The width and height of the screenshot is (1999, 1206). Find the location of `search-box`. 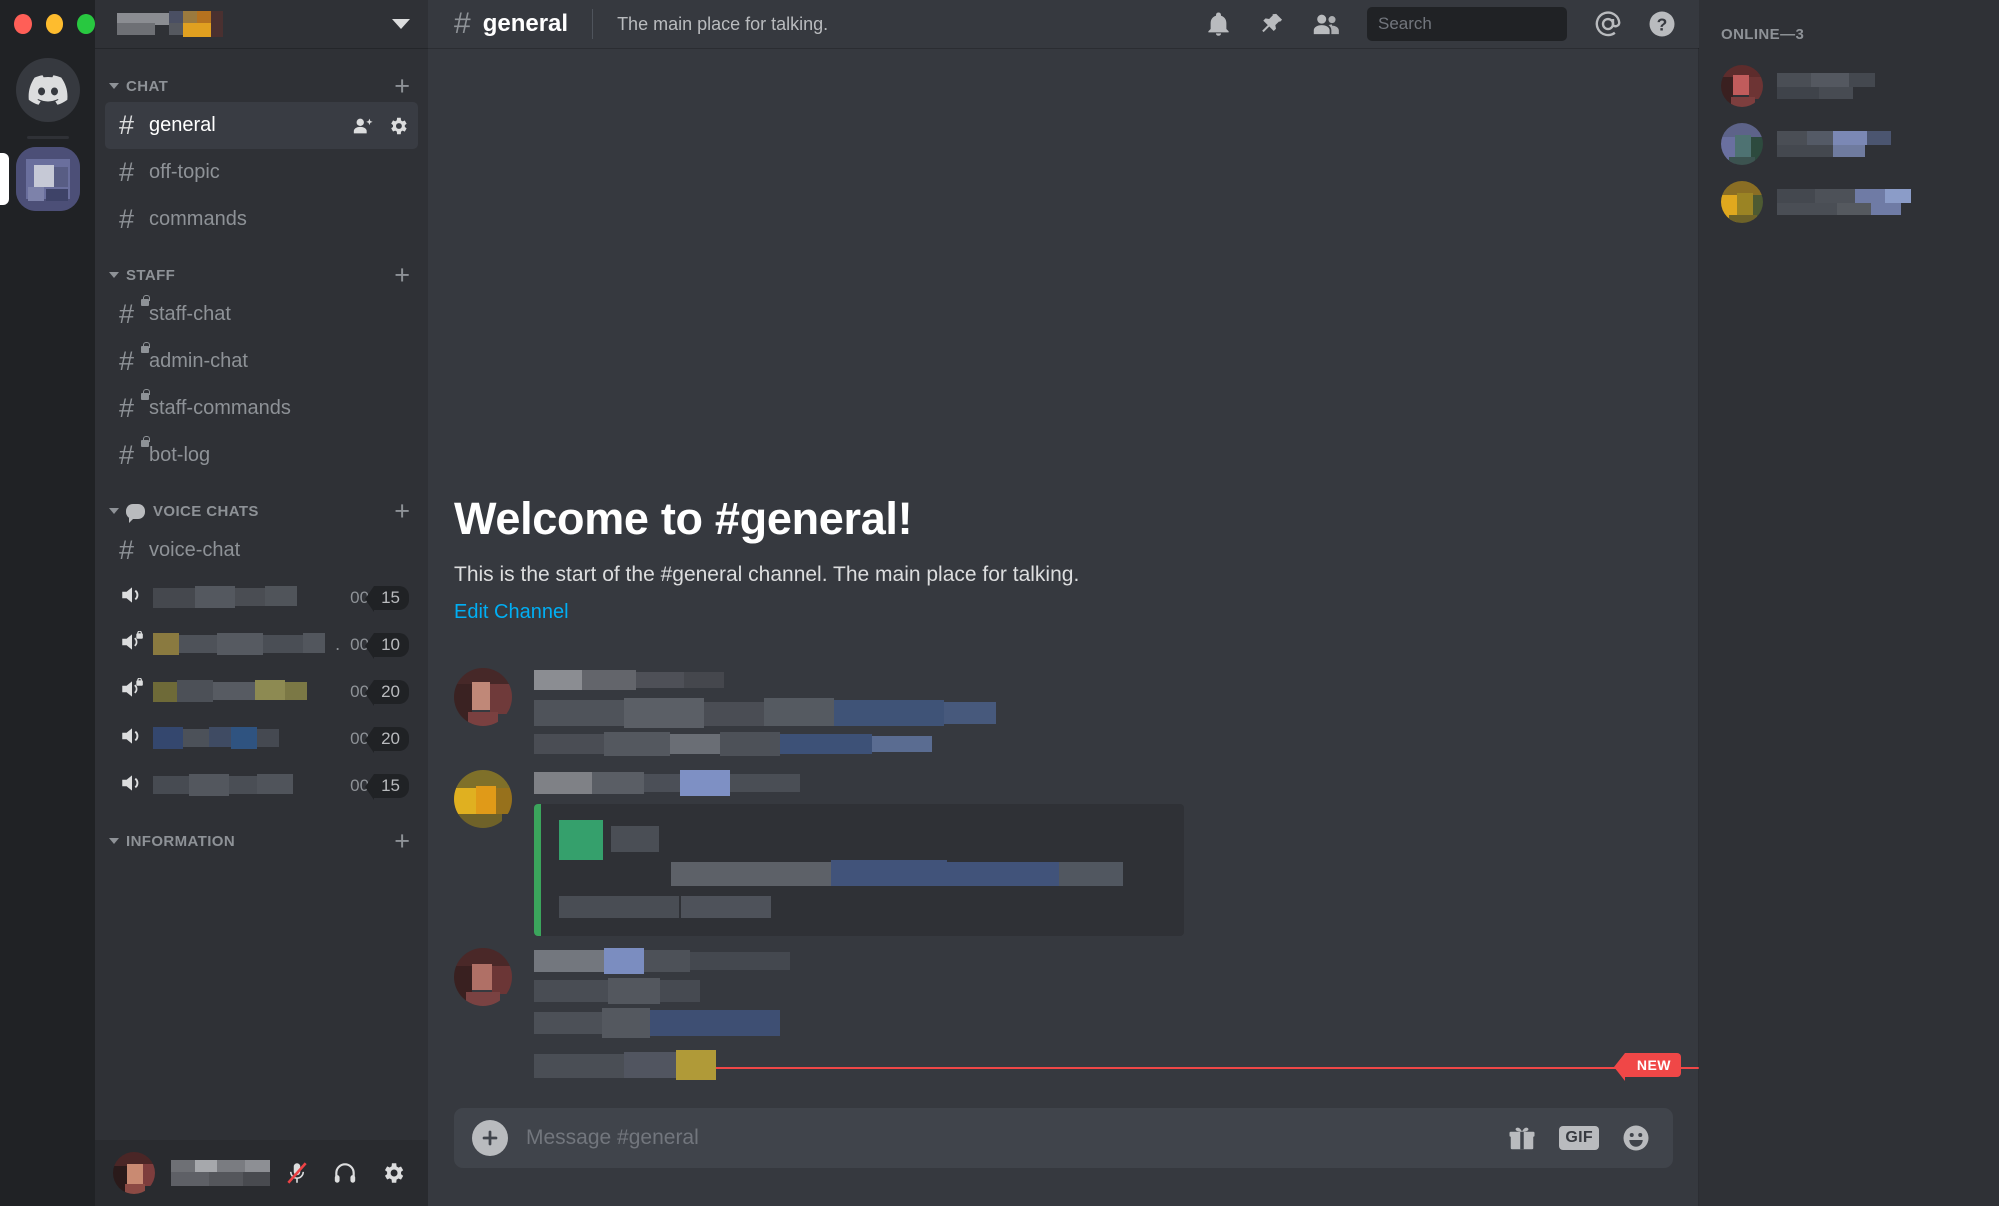

search-box is located at coordinates (1483, 24).